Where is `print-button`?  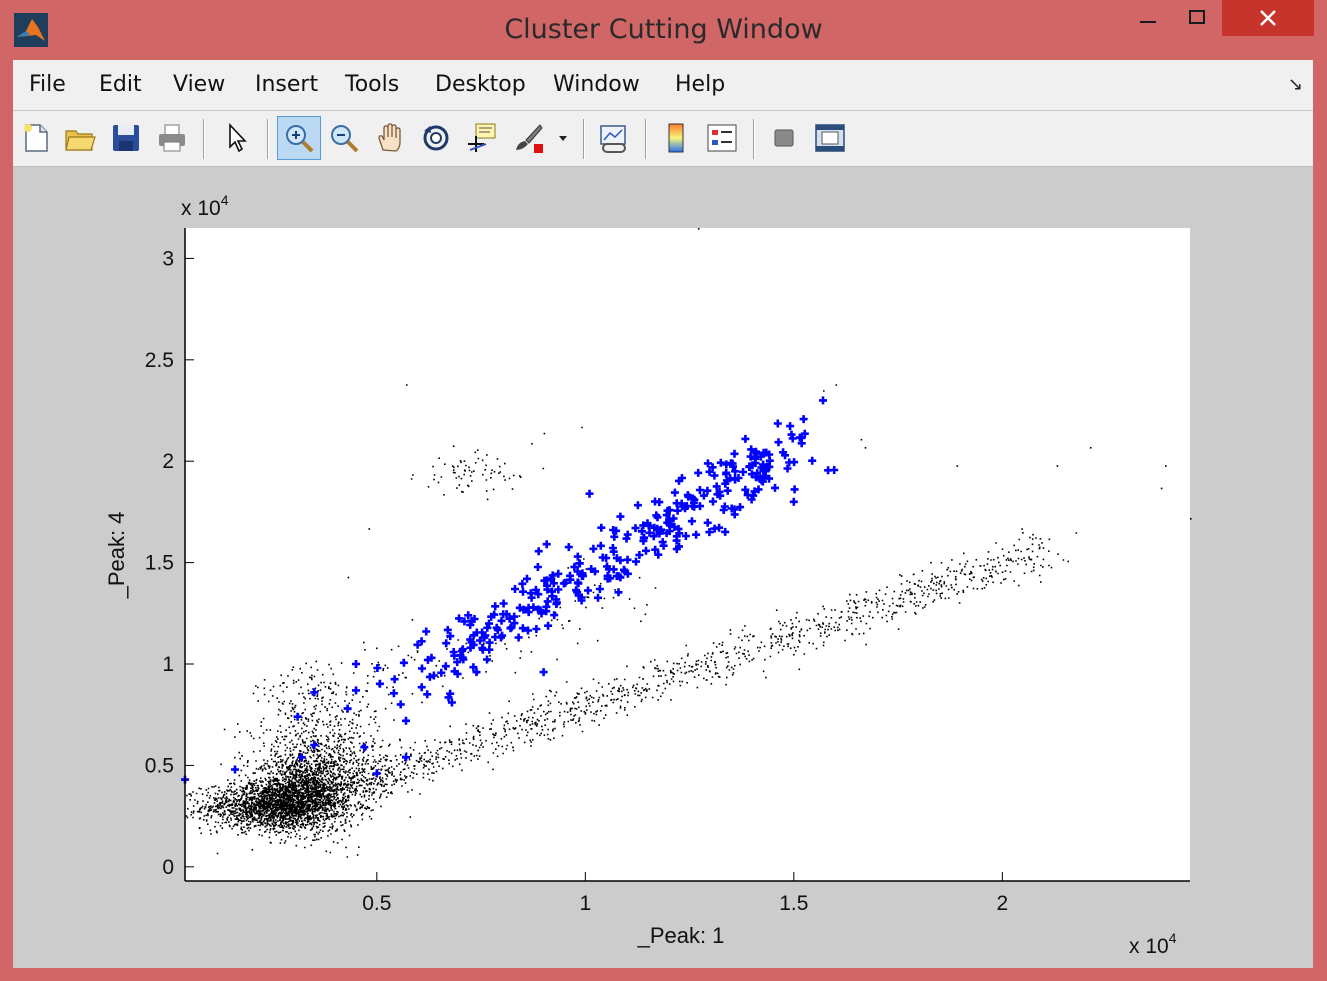 print-button is located at coordinates (172, 138).